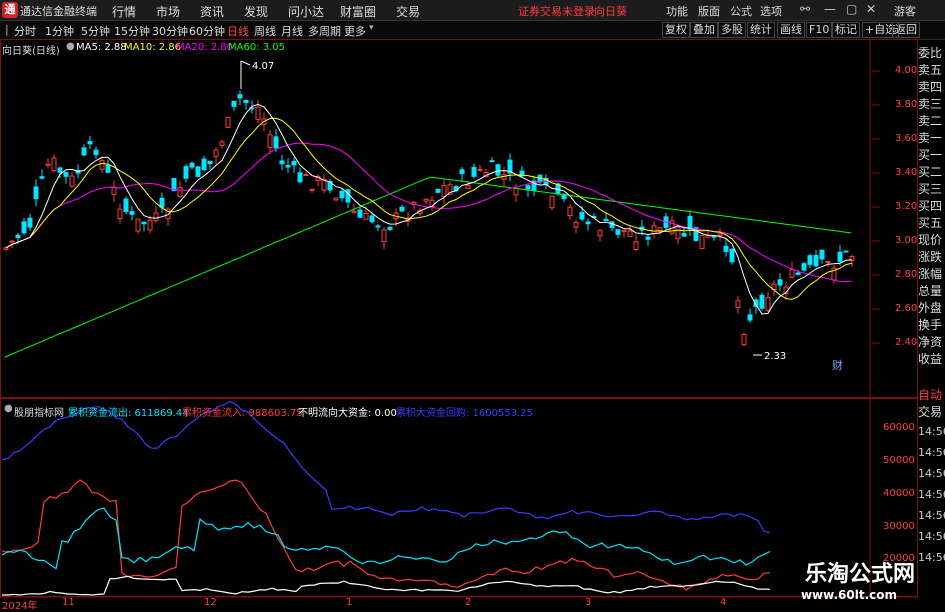 Image resolution: width=945 pixels, height=612 pixels. Describe the element at coordinates (723, 602) in the screenshot. I see `date-label: 4` at that location.